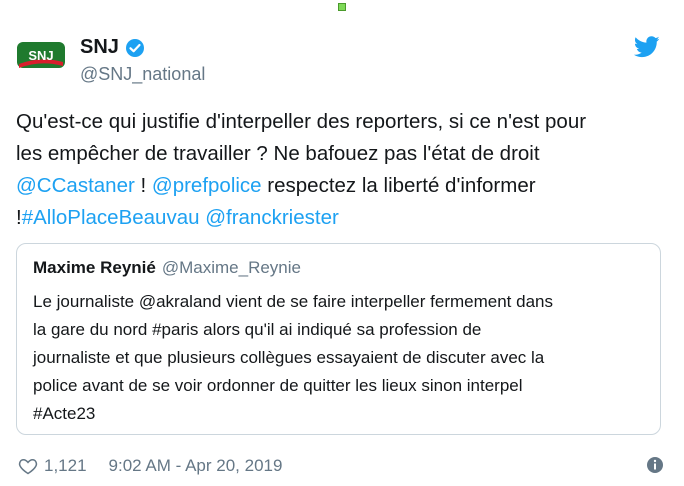 The height and width of the screenshot is (486, 684). Describe the element at coordinates (655, 465) in the screenshot. I see `info-icon` at that location.